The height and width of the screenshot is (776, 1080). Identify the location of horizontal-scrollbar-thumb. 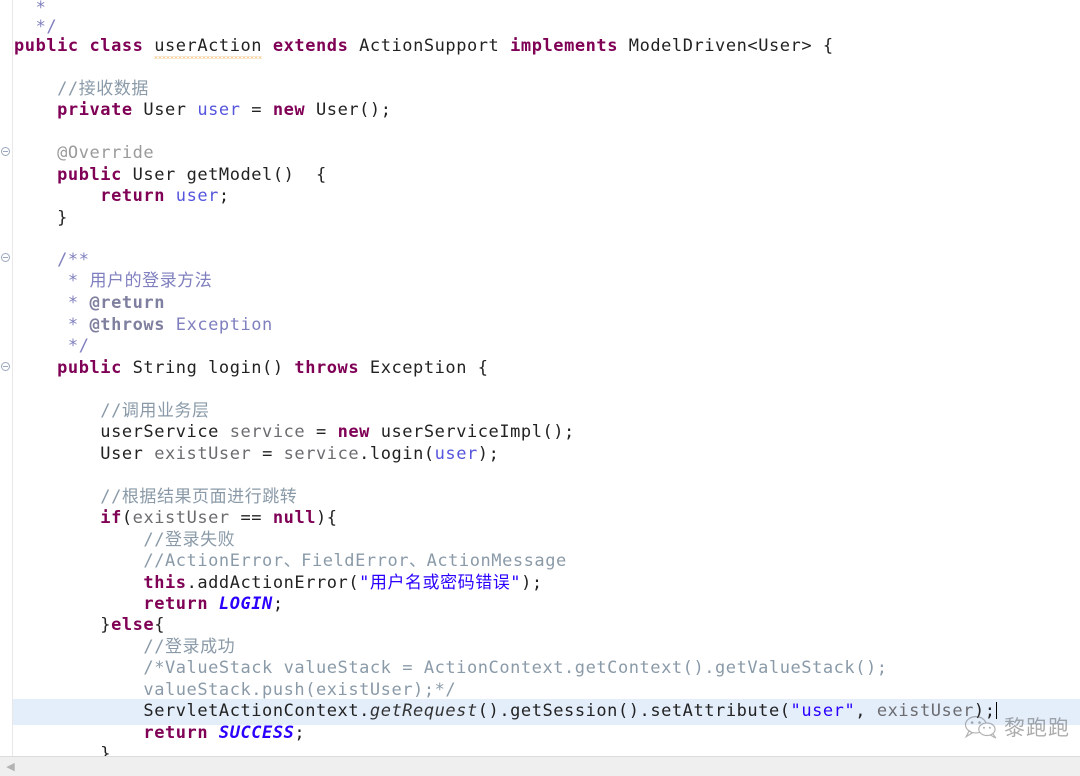
(538, 766).